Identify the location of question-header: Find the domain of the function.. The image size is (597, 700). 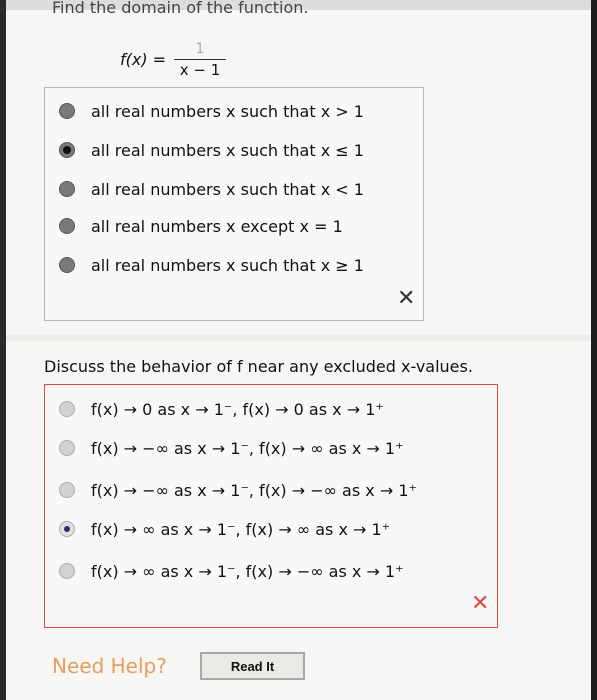
(180, 7).